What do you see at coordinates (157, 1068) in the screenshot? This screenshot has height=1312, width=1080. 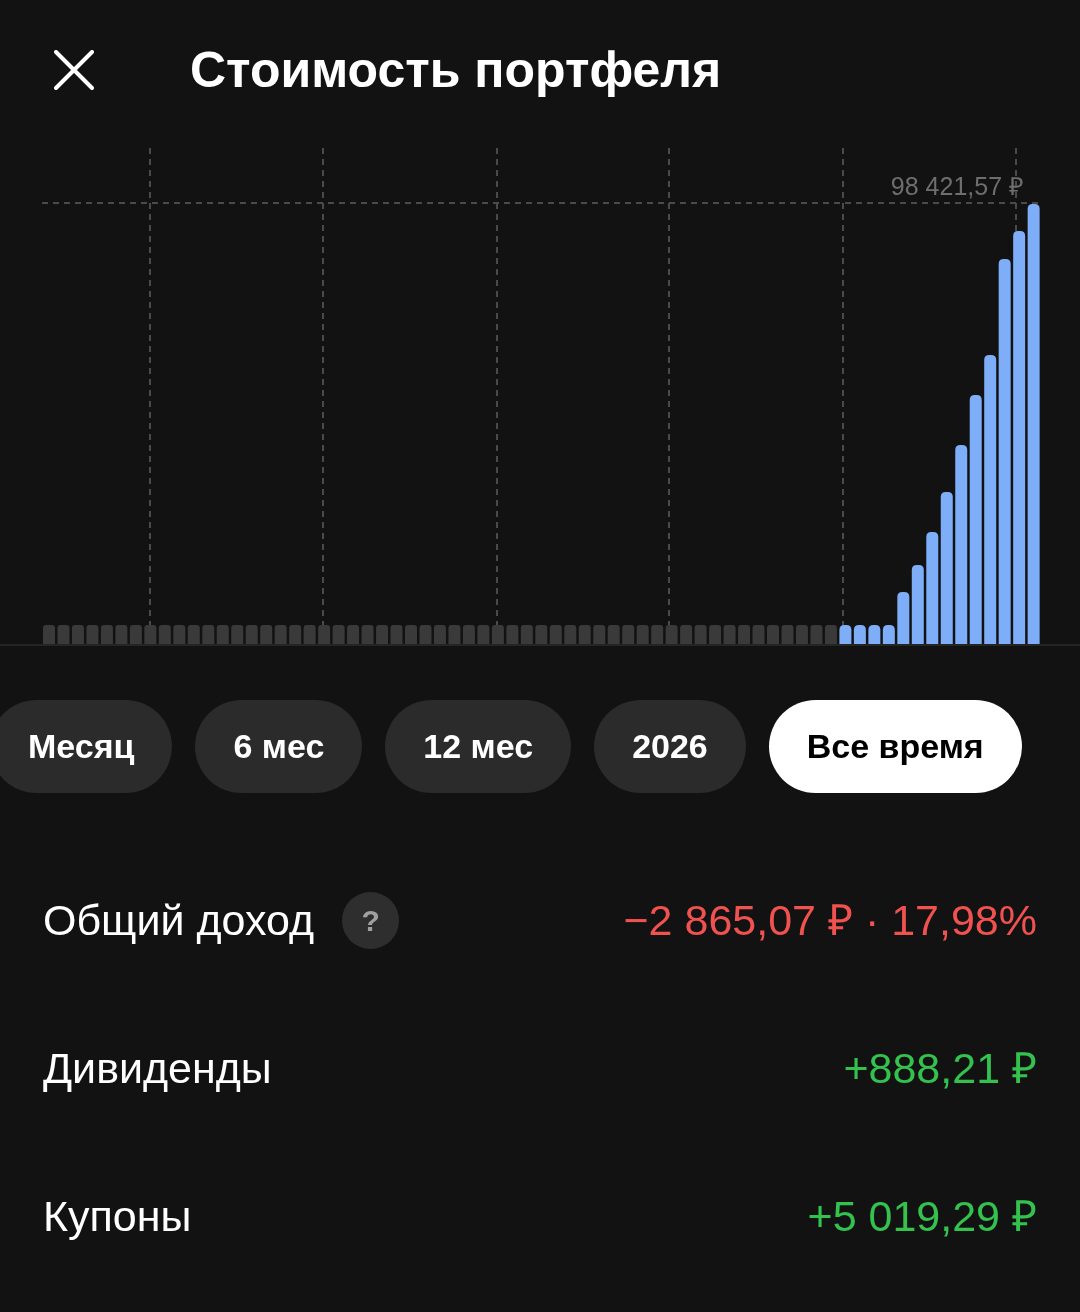 I see `stat-label: Дивиденды` at bounding box center [157, 1068].